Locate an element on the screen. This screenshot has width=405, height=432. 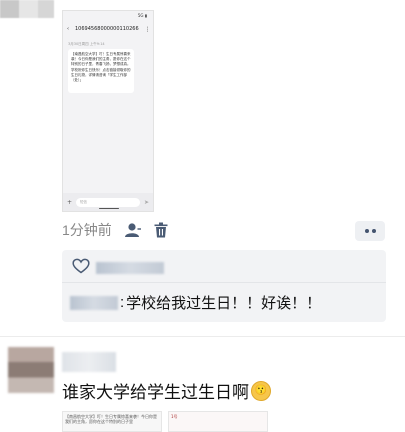
post-text: 谁家大学给学生过生日啊 😗 is located at coordinates (166, 390).